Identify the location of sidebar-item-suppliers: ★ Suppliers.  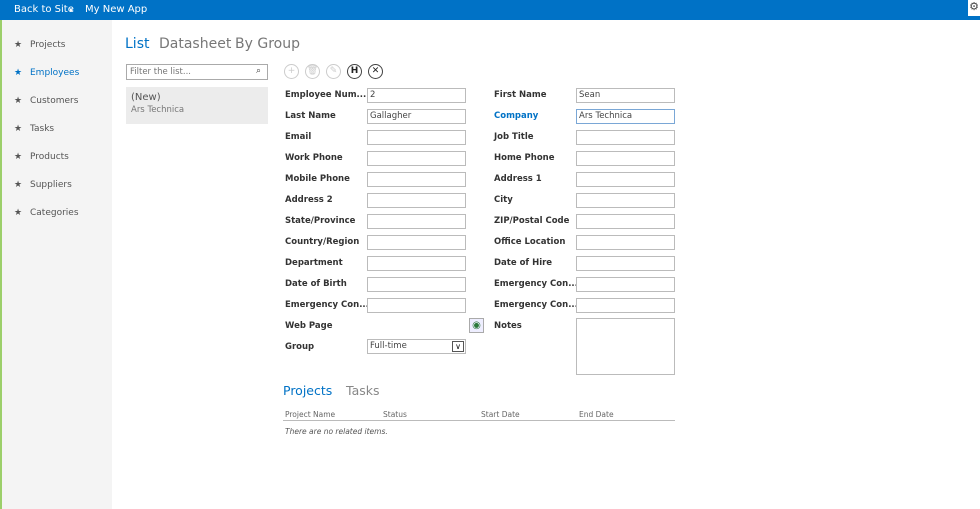
(43, 185).